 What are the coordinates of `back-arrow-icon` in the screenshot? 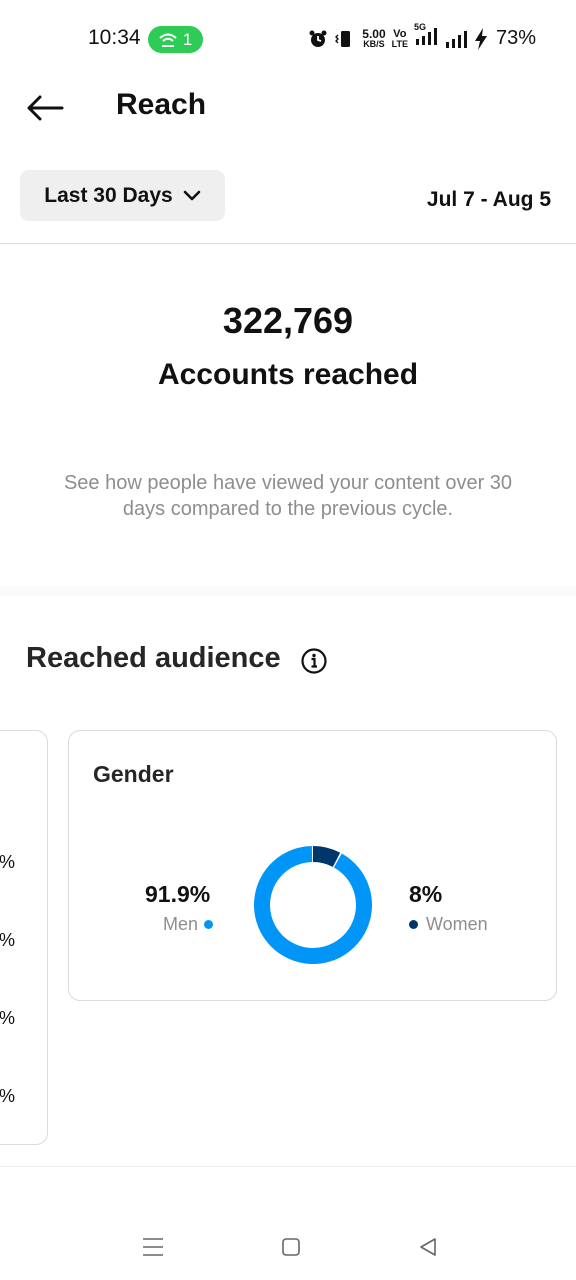 It's located at (45, 108).